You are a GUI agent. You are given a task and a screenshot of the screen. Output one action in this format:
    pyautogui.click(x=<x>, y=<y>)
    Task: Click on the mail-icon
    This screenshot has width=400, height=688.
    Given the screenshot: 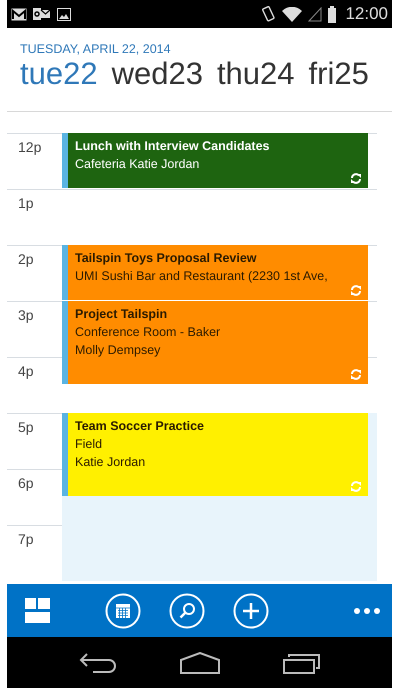 What is the action you would take?
    pyautogui.click(x=19, y=14)
    